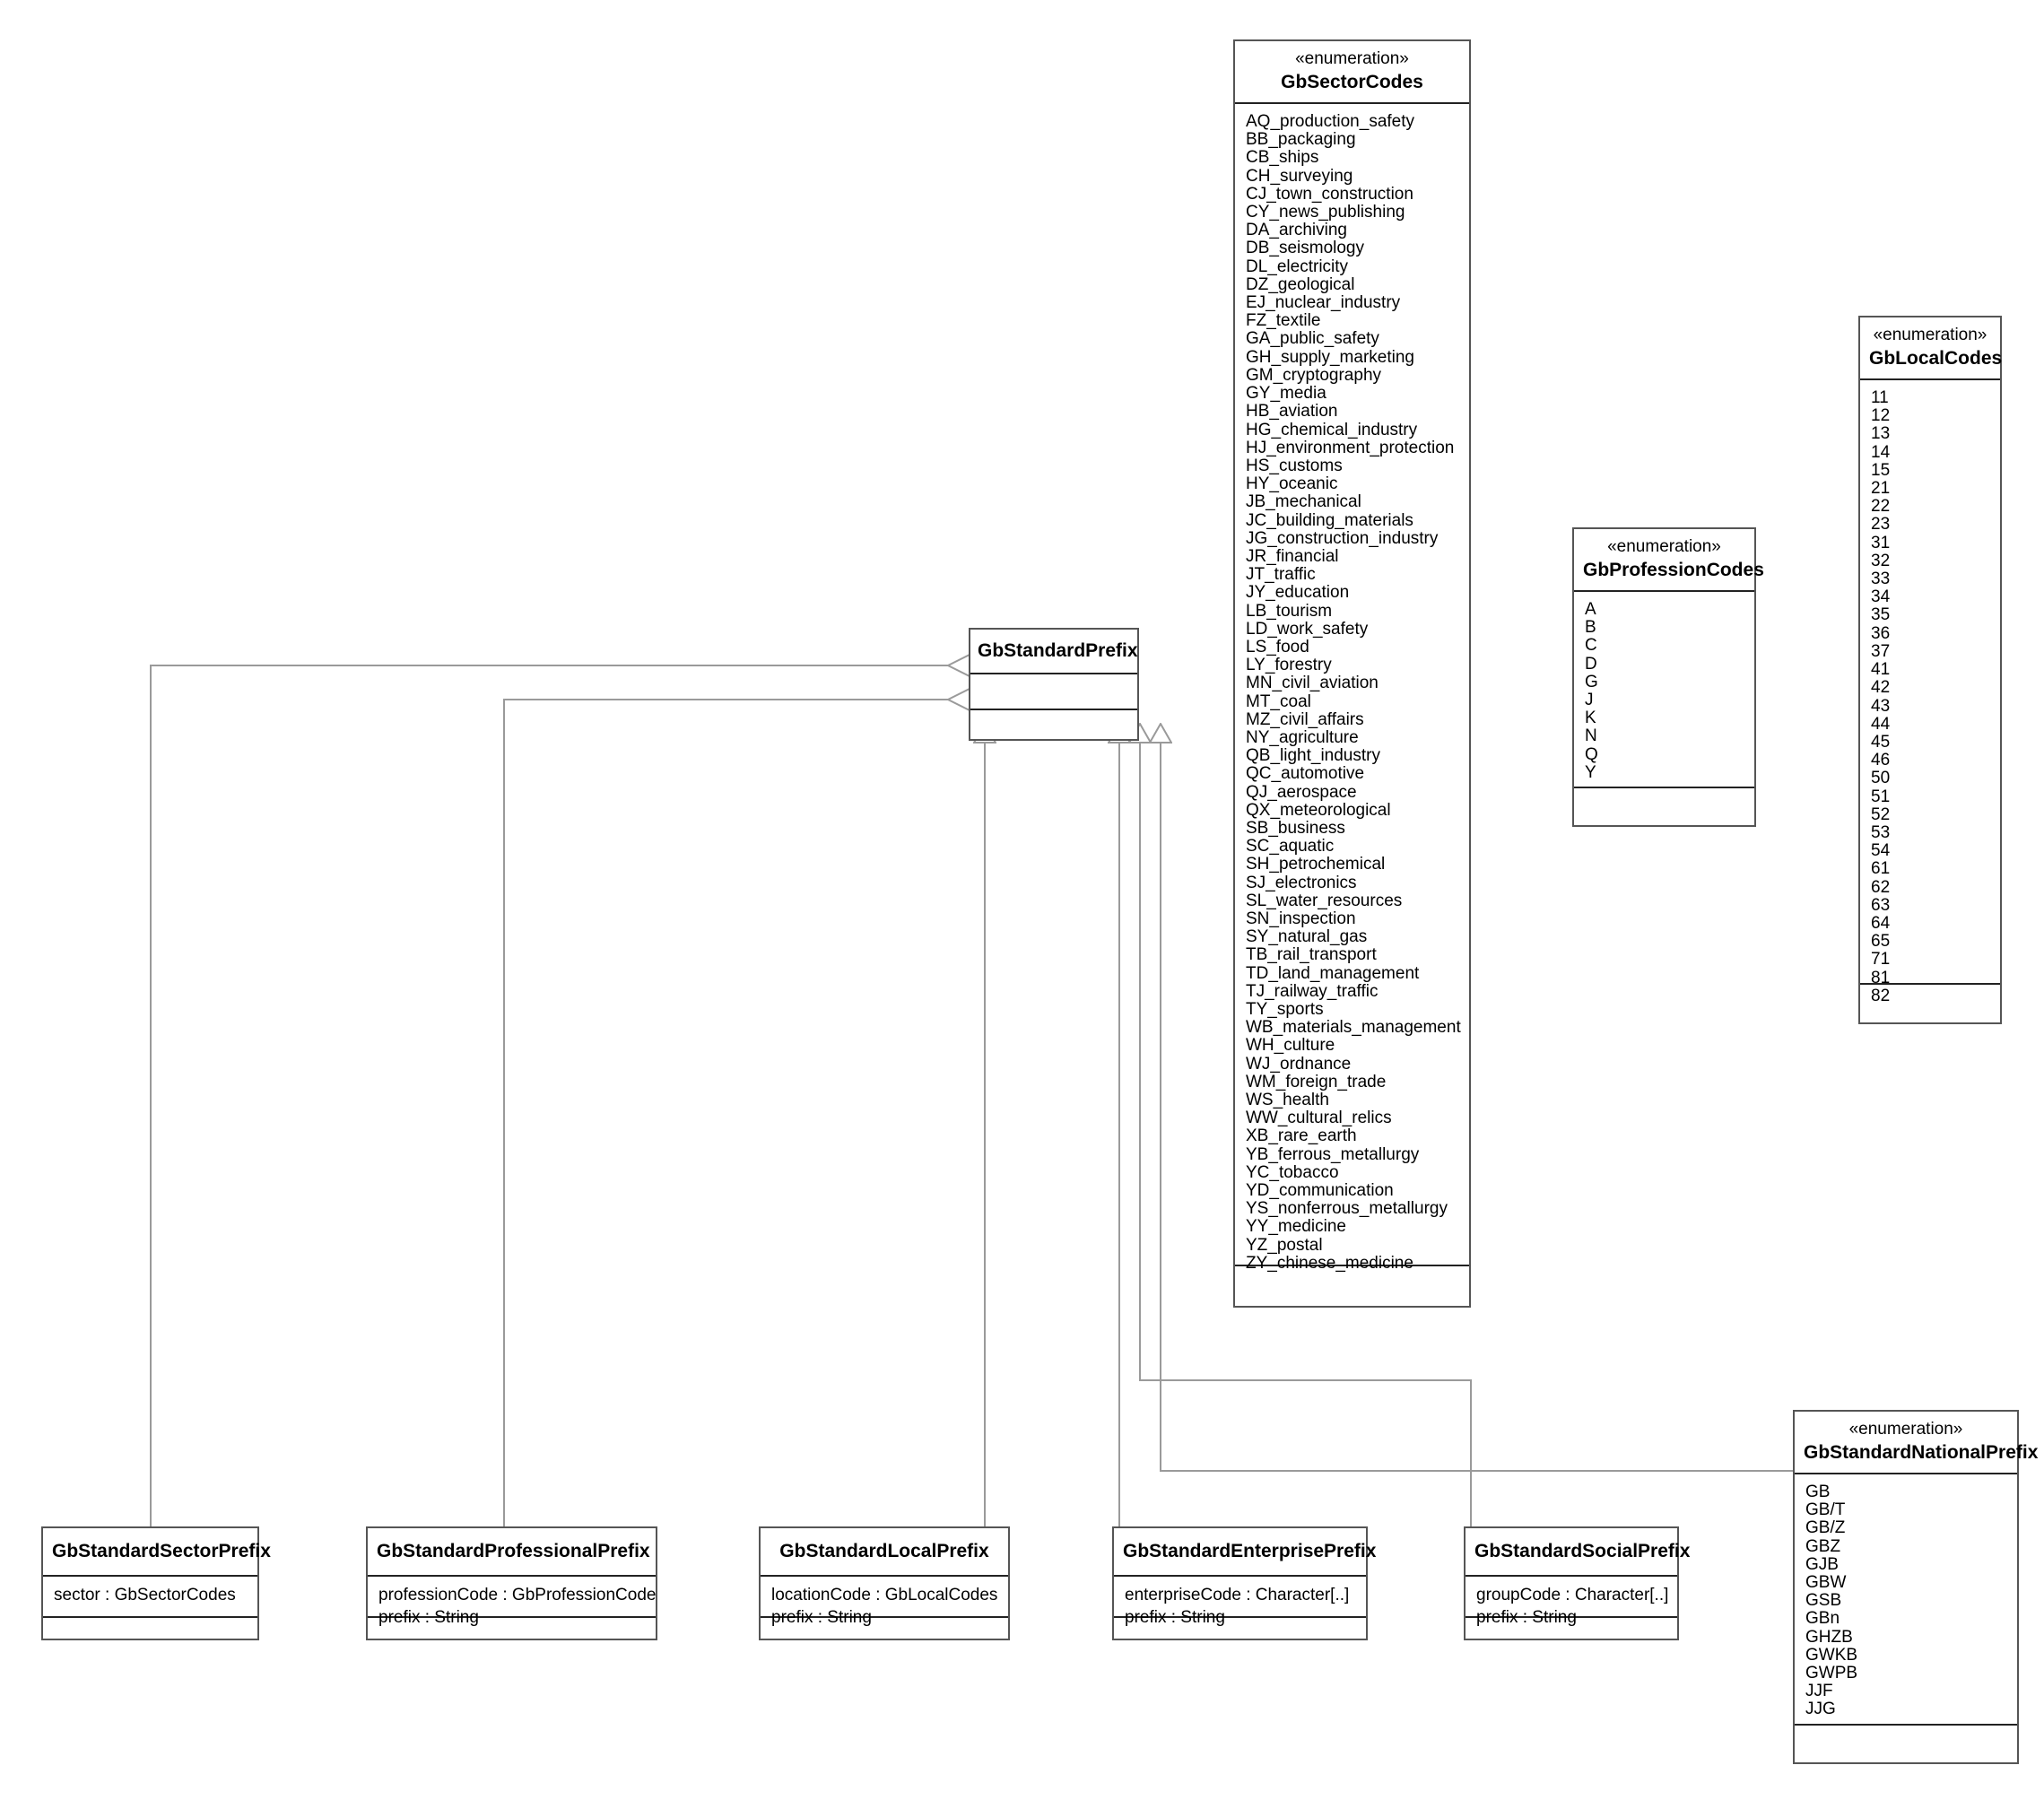 This screenshot has height=1800, width=2044. What do you see at coordinates (1881, 869) in the screenshot?
I see `enum-literal: 61` at bounding box center [1881, 869].